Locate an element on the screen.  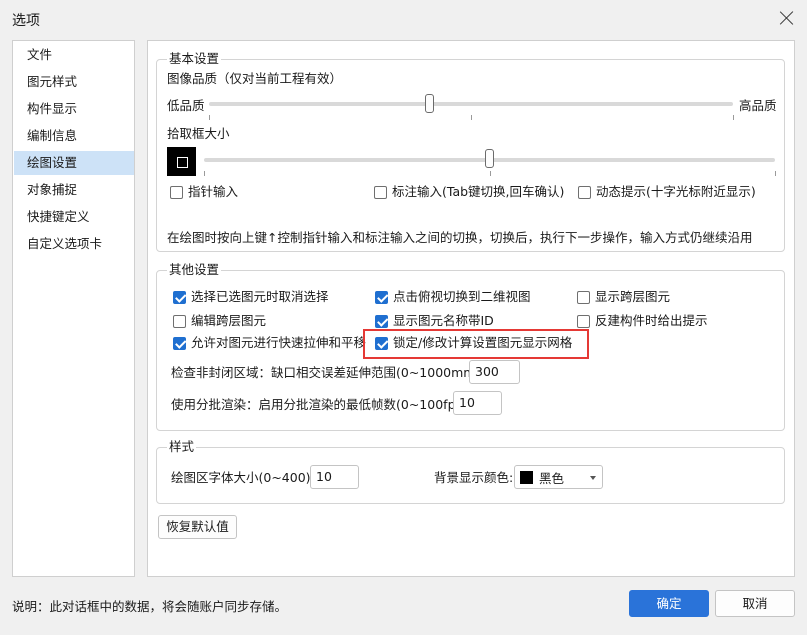
pointer-input-label: 指针输入 is located at coordinates (213, 191).